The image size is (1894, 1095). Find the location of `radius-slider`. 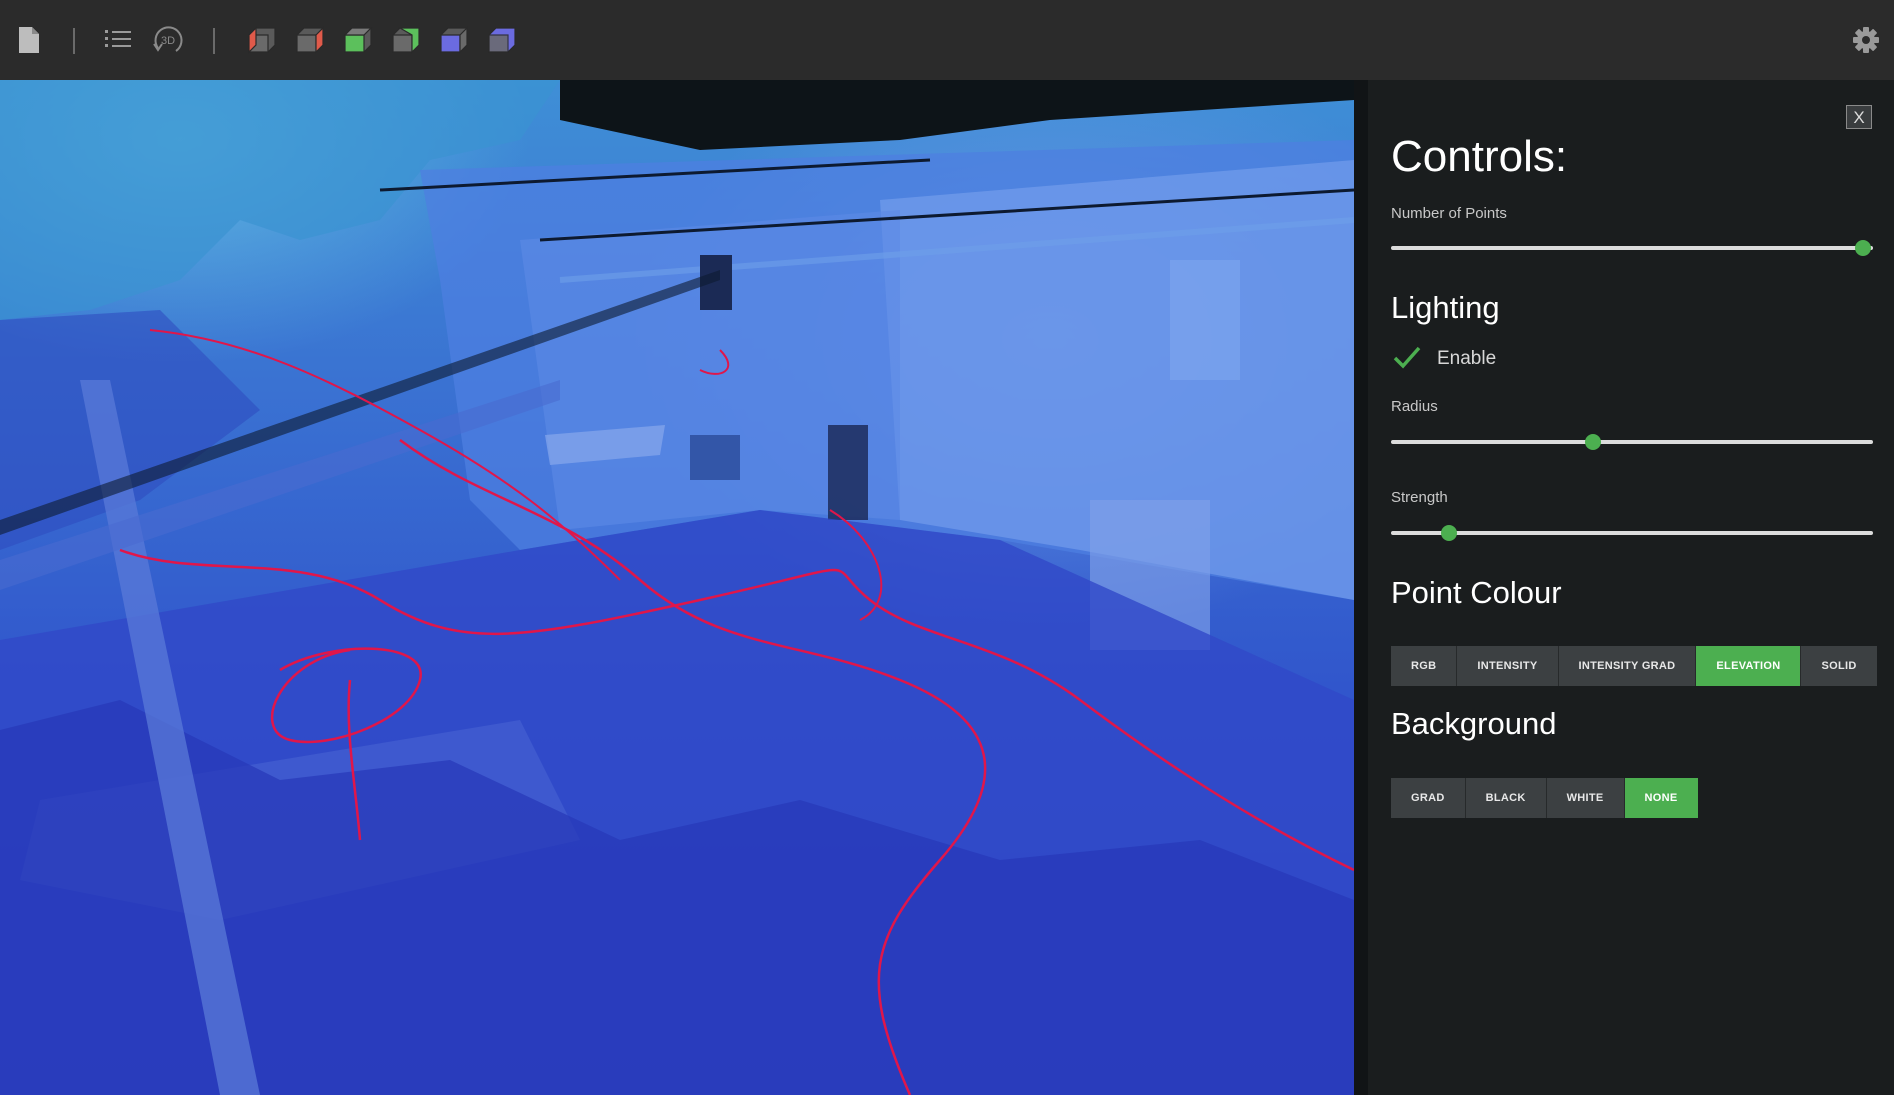

radius-slider is located at coordinates (1632, 442).